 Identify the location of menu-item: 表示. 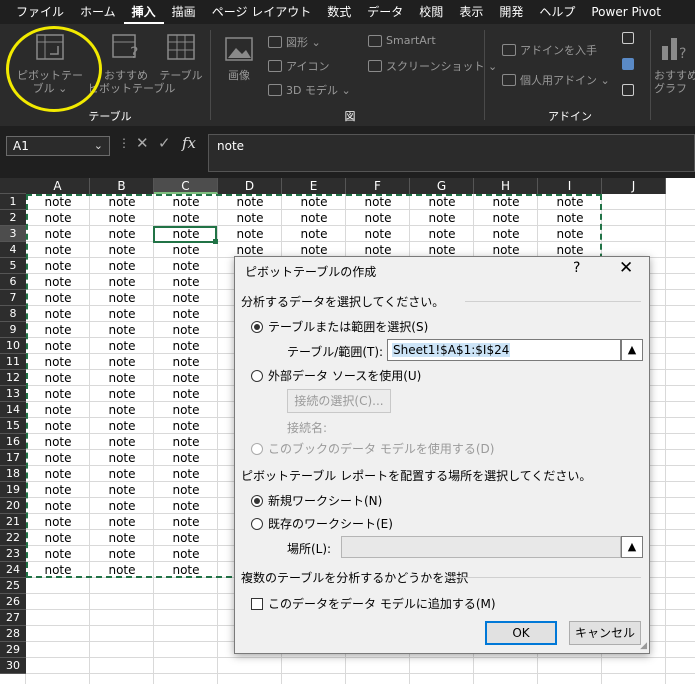
(471, 12).